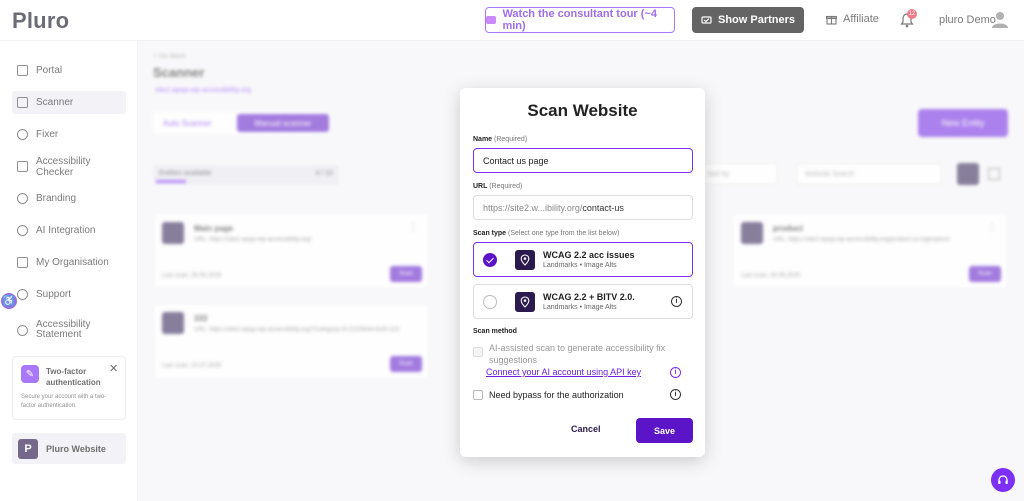 This screenshot has height=501, width=1024. Describe the element at coordinates (483, 139) in the screenshot. I see `name-label-text: Name` at that location.